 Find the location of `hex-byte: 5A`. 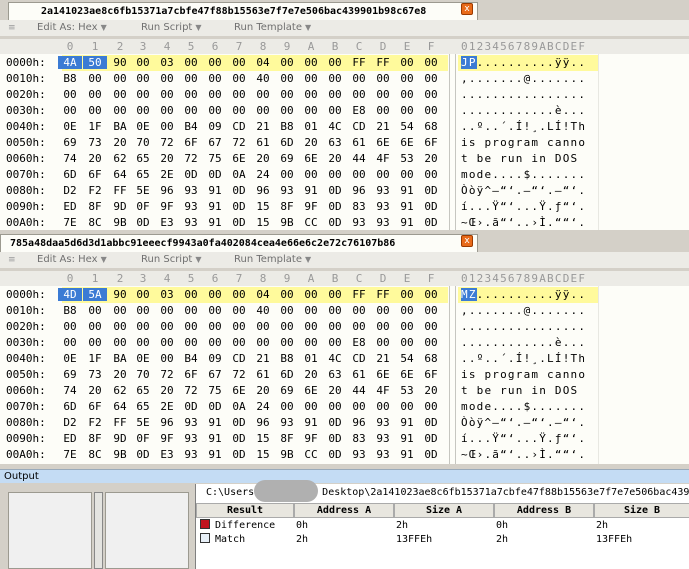

hex-byte: 5A is located at coordinates (95, 294).